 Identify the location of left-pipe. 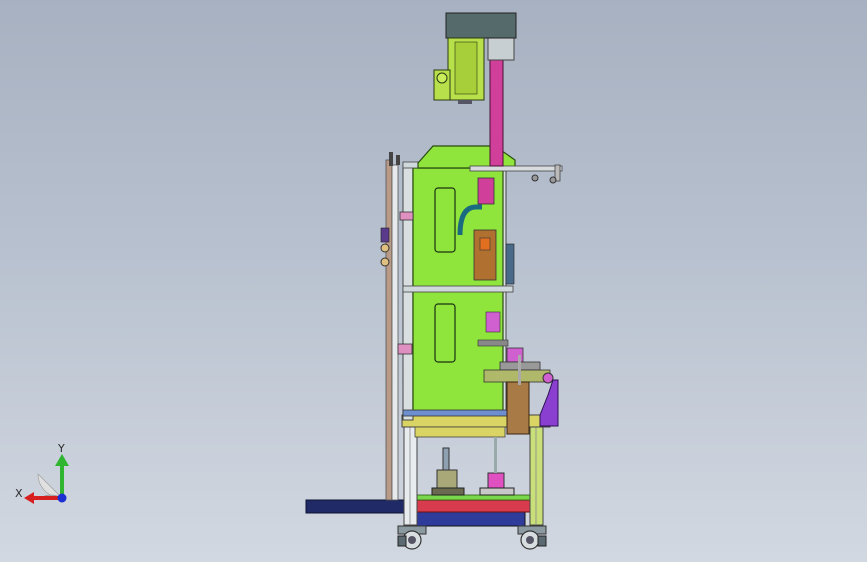
(389, 330).